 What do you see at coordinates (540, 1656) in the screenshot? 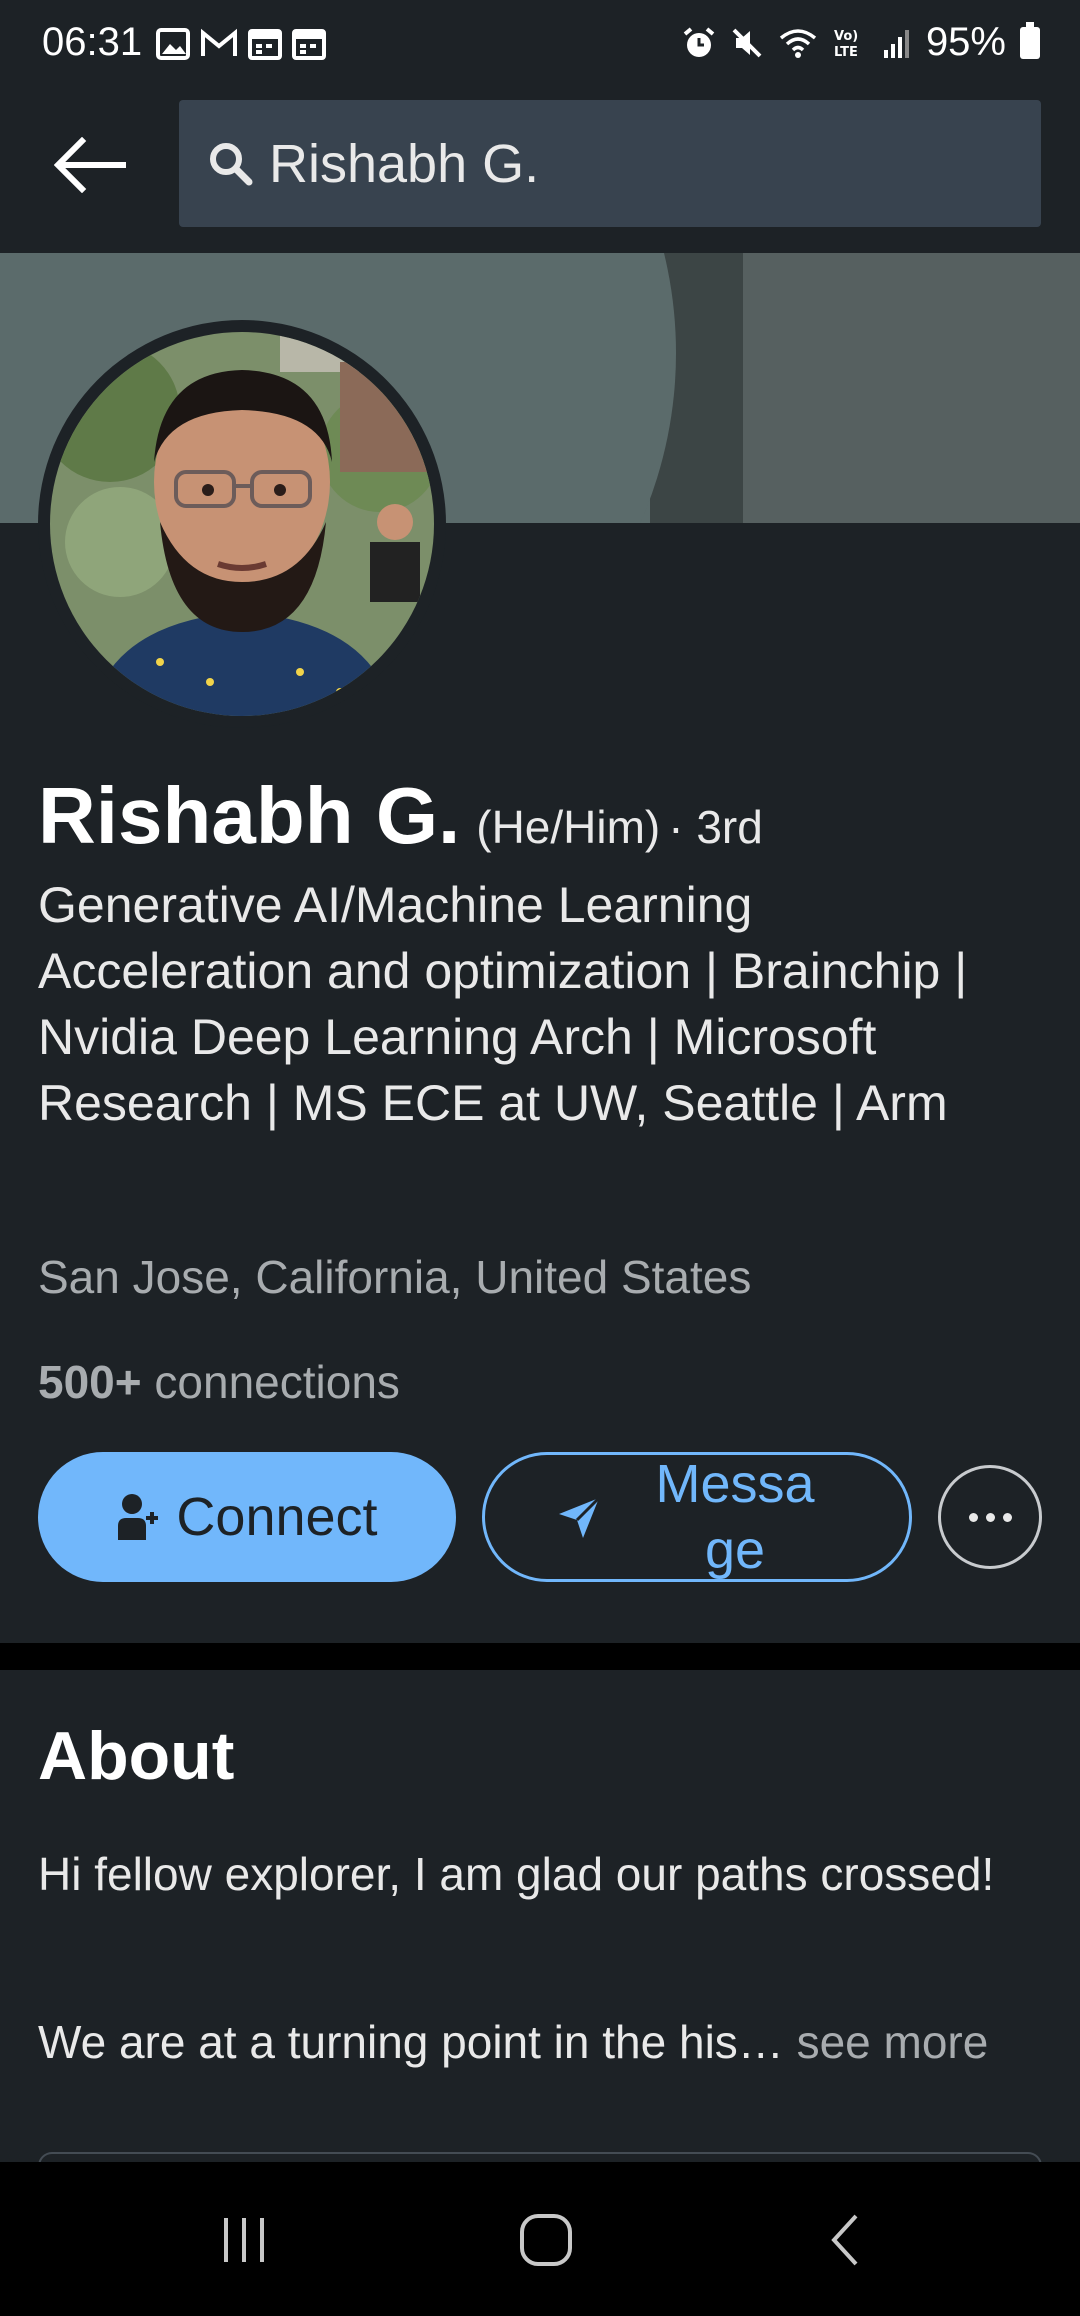
I see `section-divider` at bounding box center [540, 1656].